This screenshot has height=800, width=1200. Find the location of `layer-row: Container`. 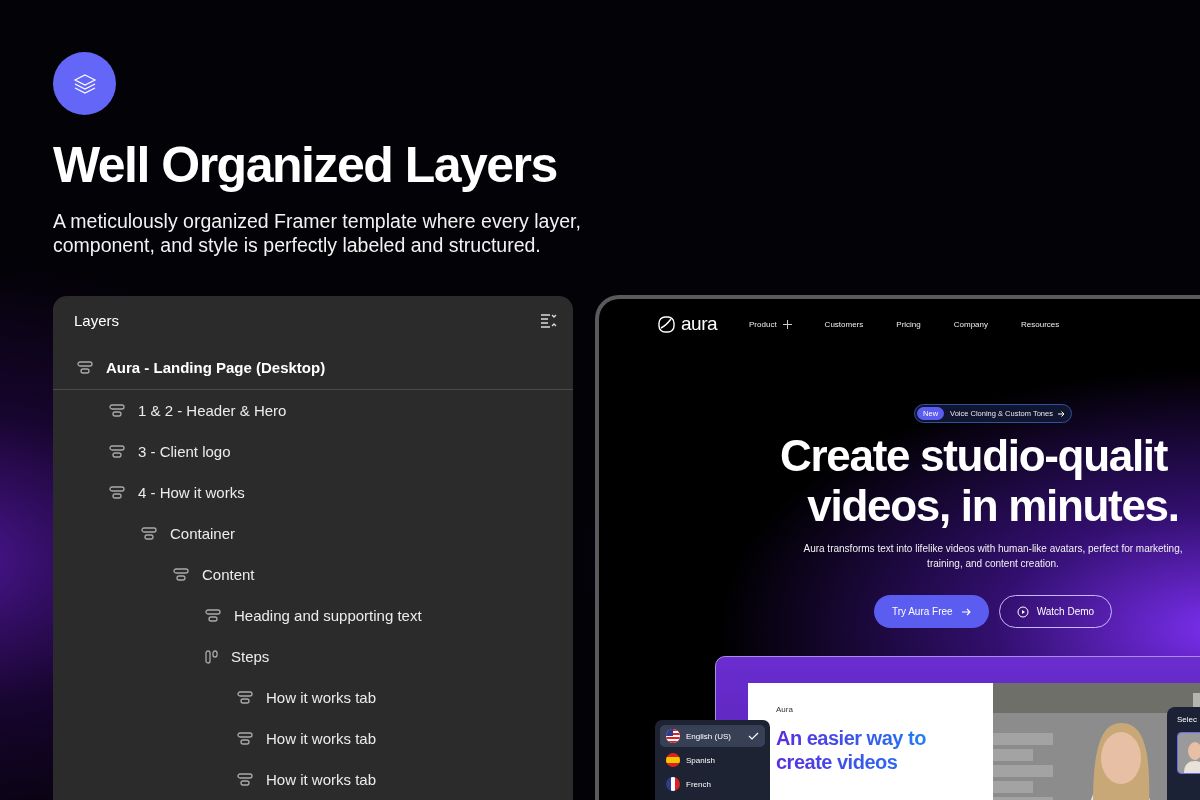

layer-row: Container is located at coordinates (313, 533).